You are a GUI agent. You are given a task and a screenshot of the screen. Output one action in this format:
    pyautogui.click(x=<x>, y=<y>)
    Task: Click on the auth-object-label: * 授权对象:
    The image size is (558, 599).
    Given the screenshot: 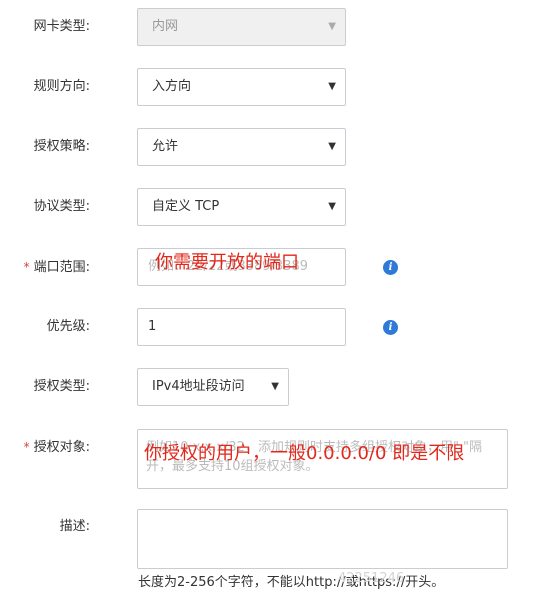 What is the action you would take?
    pyautogui.click(x=57, y=447)
    